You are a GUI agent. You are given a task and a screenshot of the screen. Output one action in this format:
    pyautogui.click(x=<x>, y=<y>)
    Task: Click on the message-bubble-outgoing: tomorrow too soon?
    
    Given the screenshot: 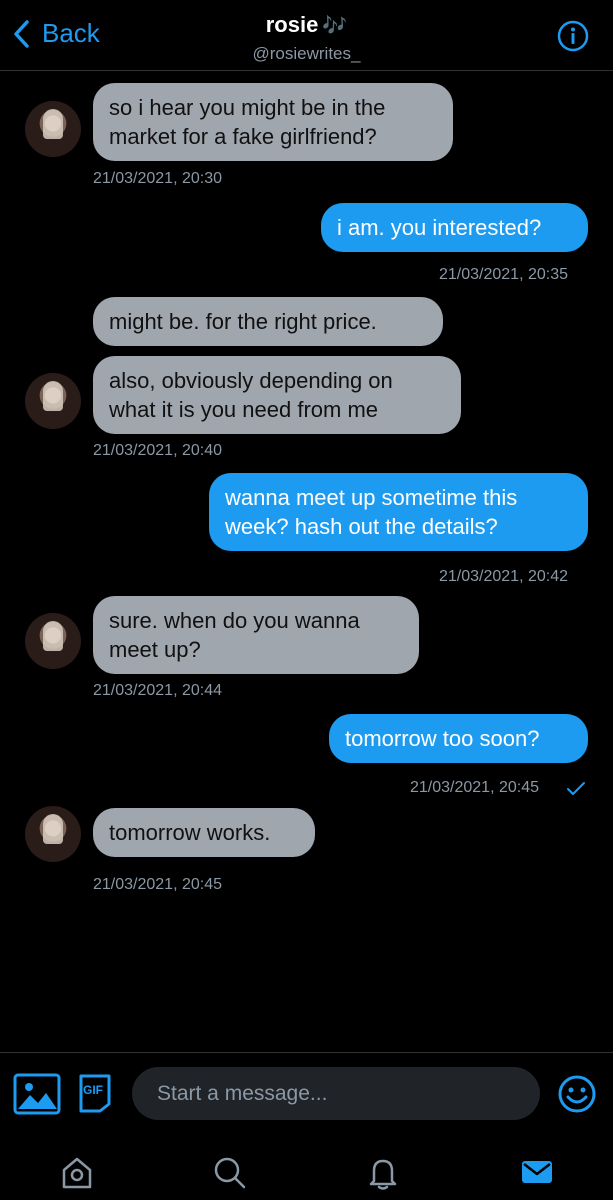 What is the action you would take?
    pyautogui.click(x=458, y=738)
    